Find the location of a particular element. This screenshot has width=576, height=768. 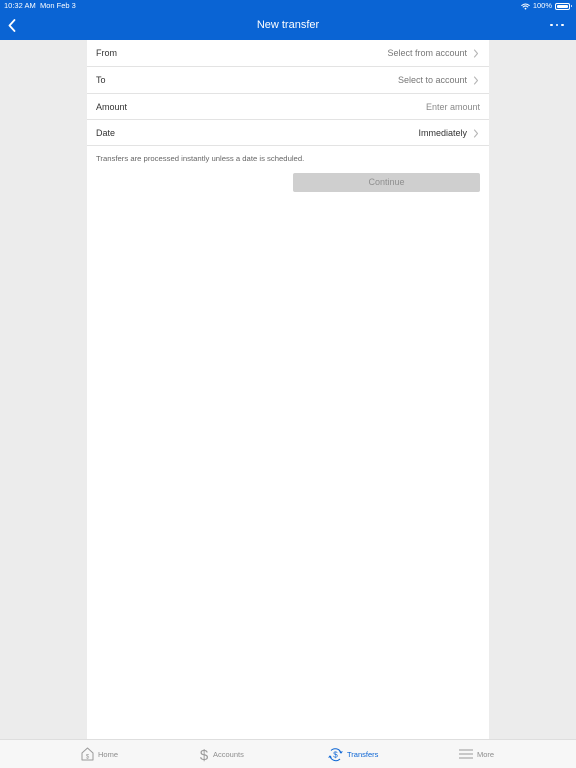

tab-accounts: $ Accounts is located at coordinates (221, 754).